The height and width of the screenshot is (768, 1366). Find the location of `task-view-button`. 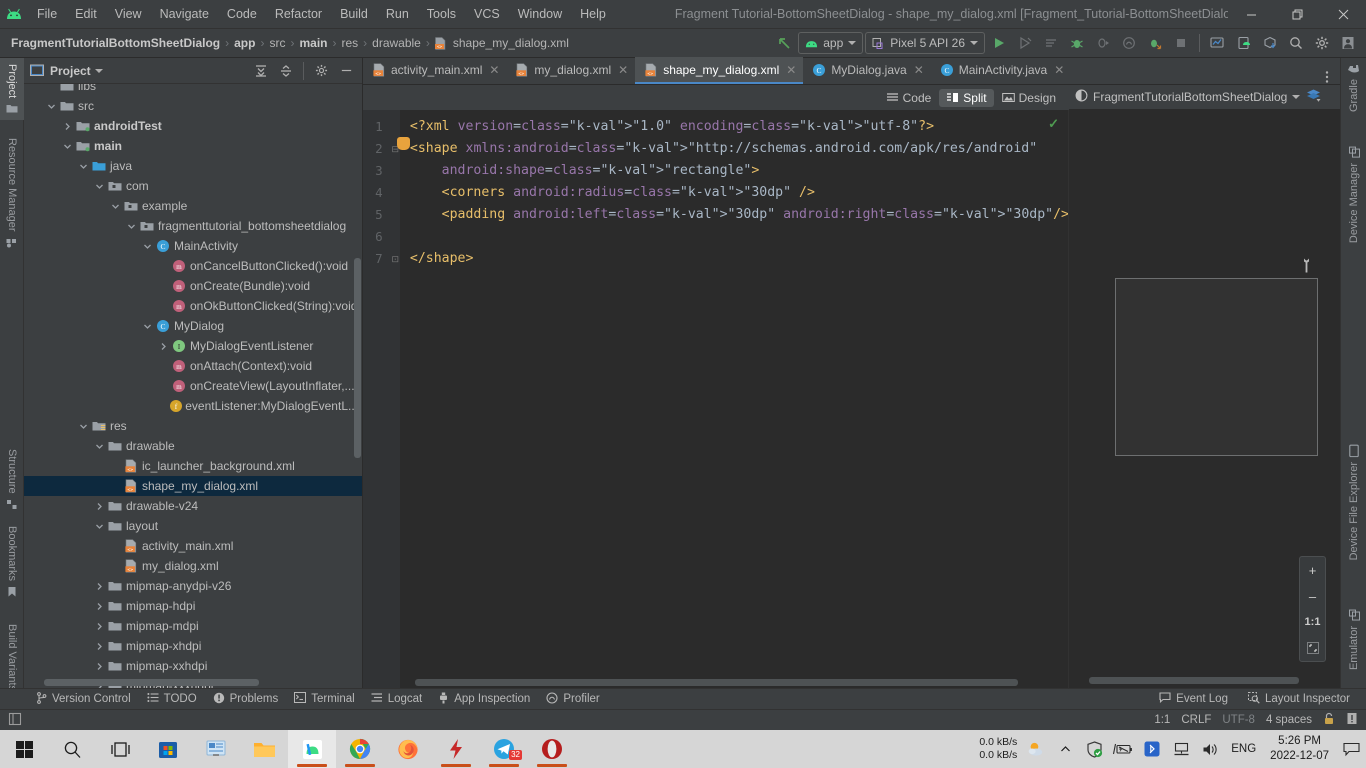

task-view-button is located at coordinates (120, 749).